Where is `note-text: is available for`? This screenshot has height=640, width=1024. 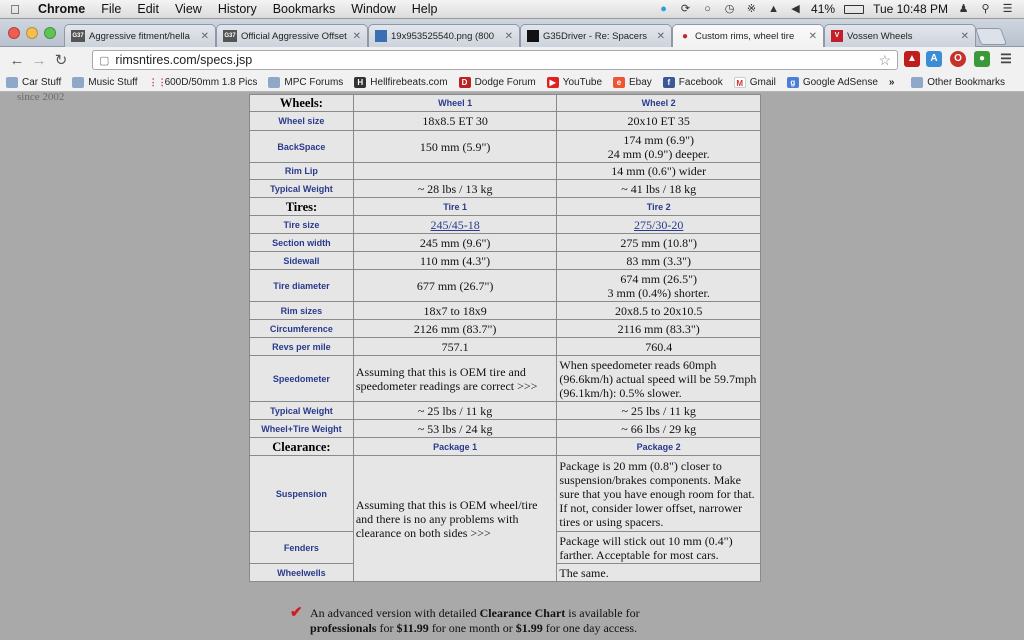 note-text: is available for is located at coordinates (602, 613).